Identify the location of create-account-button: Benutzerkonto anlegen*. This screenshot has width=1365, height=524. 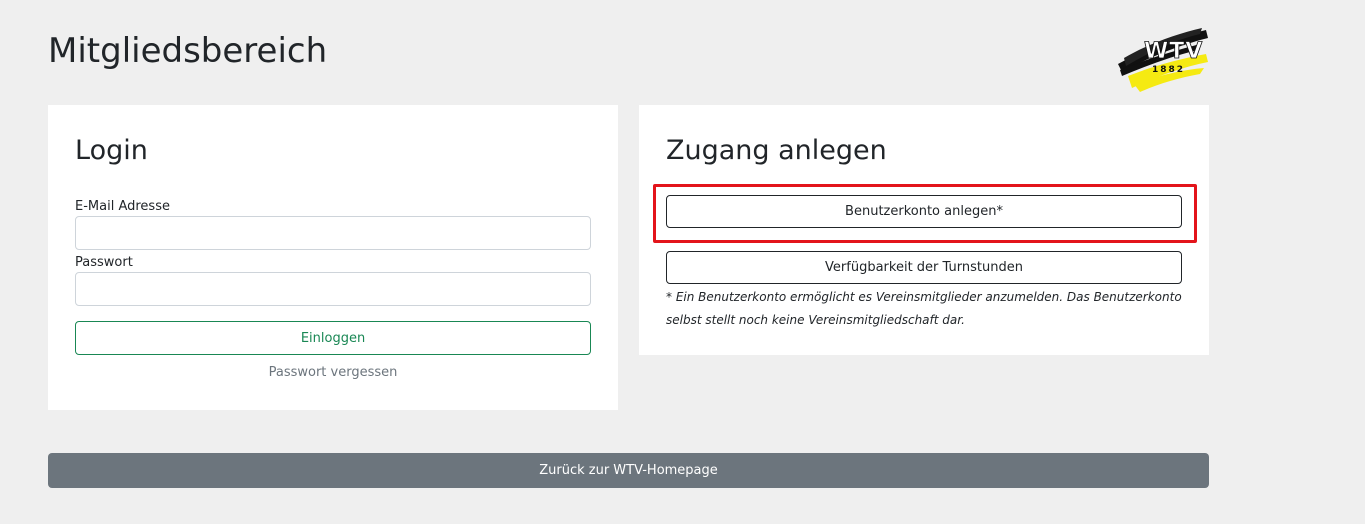
(924, 211).